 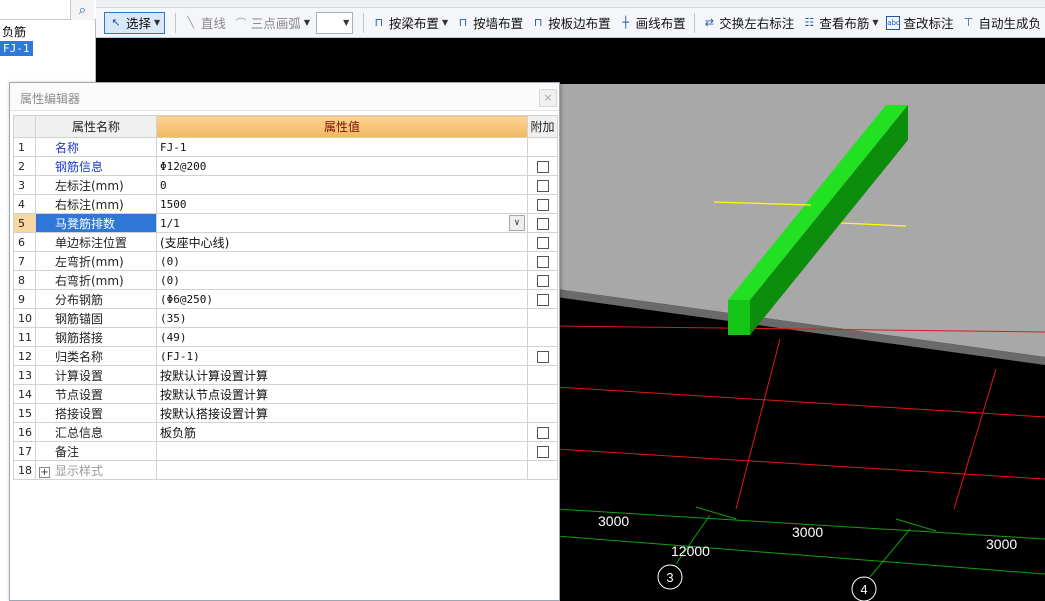 What do you see at coordinates (342, 356) in the screenshot?
I see `property-value: (FJ-1)` at bounding box center [342, 356].